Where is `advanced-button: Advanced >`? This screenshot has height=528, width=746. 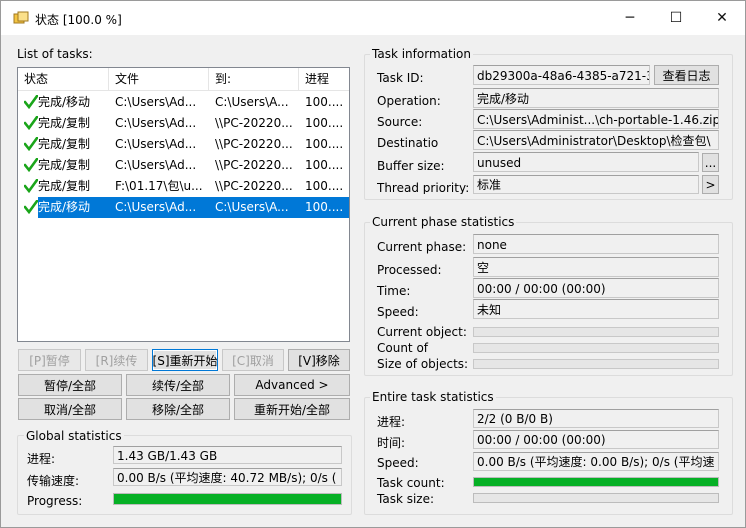
advanced-button: Advanced > is located at coordinates (292, 385).